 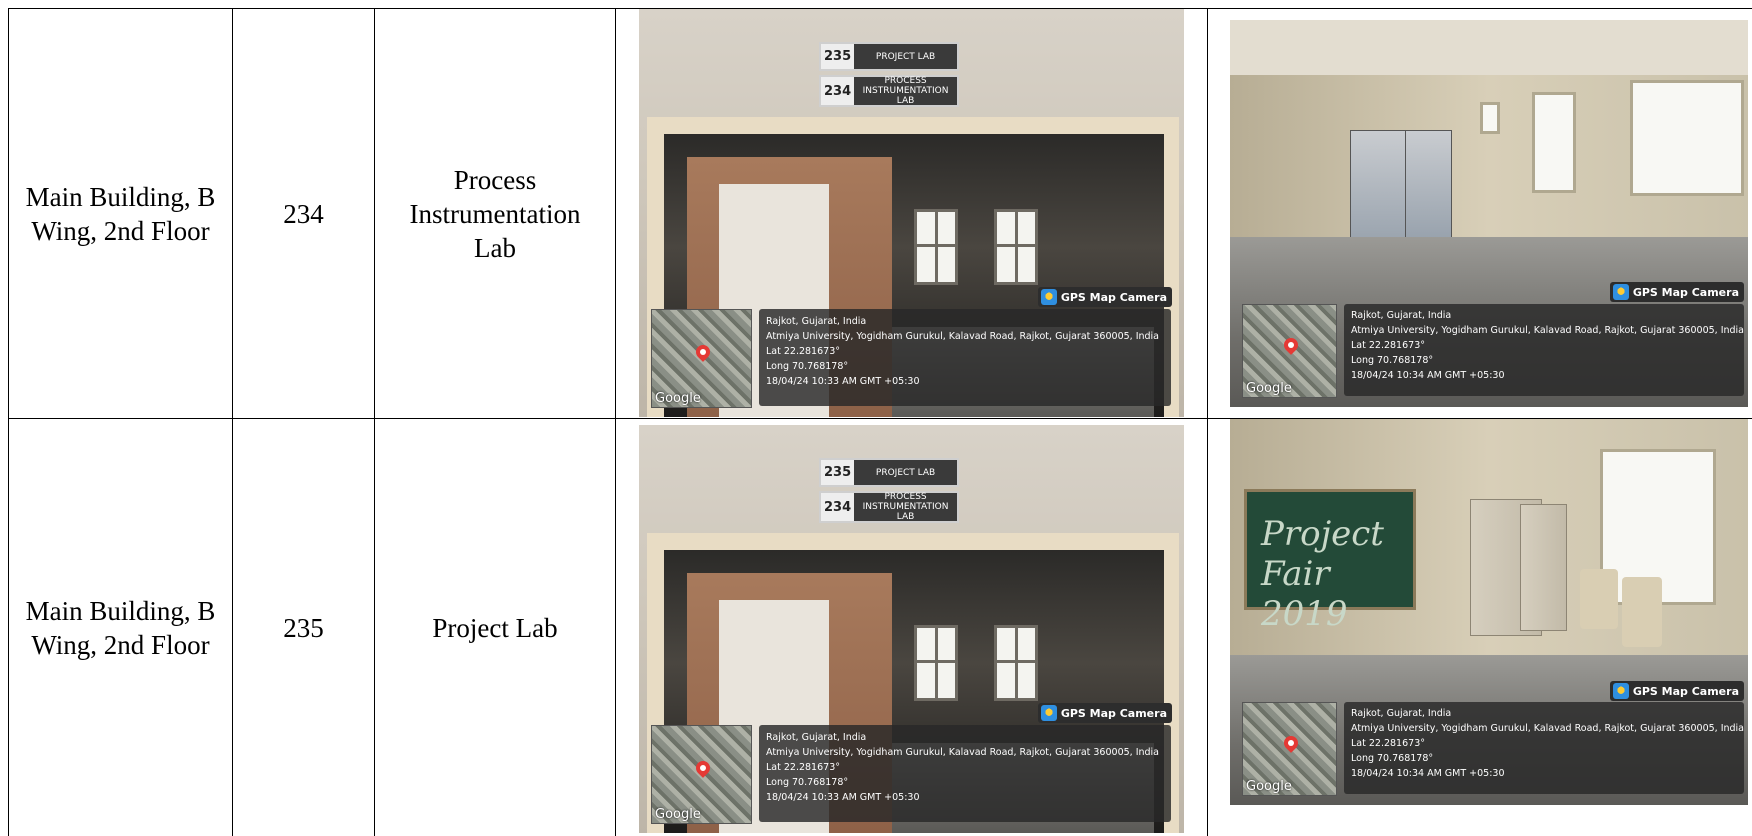 I want to click on room-name-cell: Project Lab, so click(x=495, y=627).